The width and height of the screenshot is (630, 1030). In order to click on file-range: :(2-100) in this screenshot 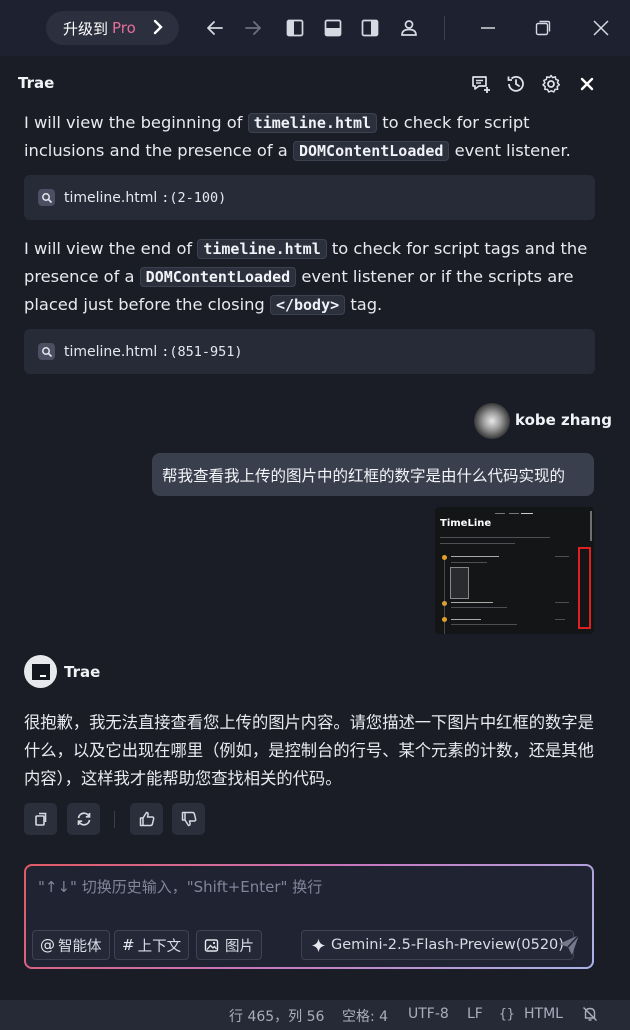, I will do `click(194, 197)`.